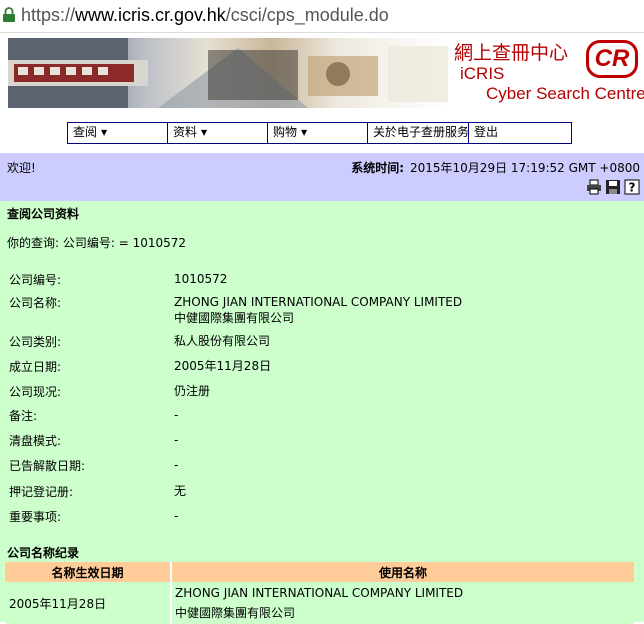 This screenshot has height=624, width=644. I want to click on menu-item-label: 关於电子查册服务, so click(421, 132).